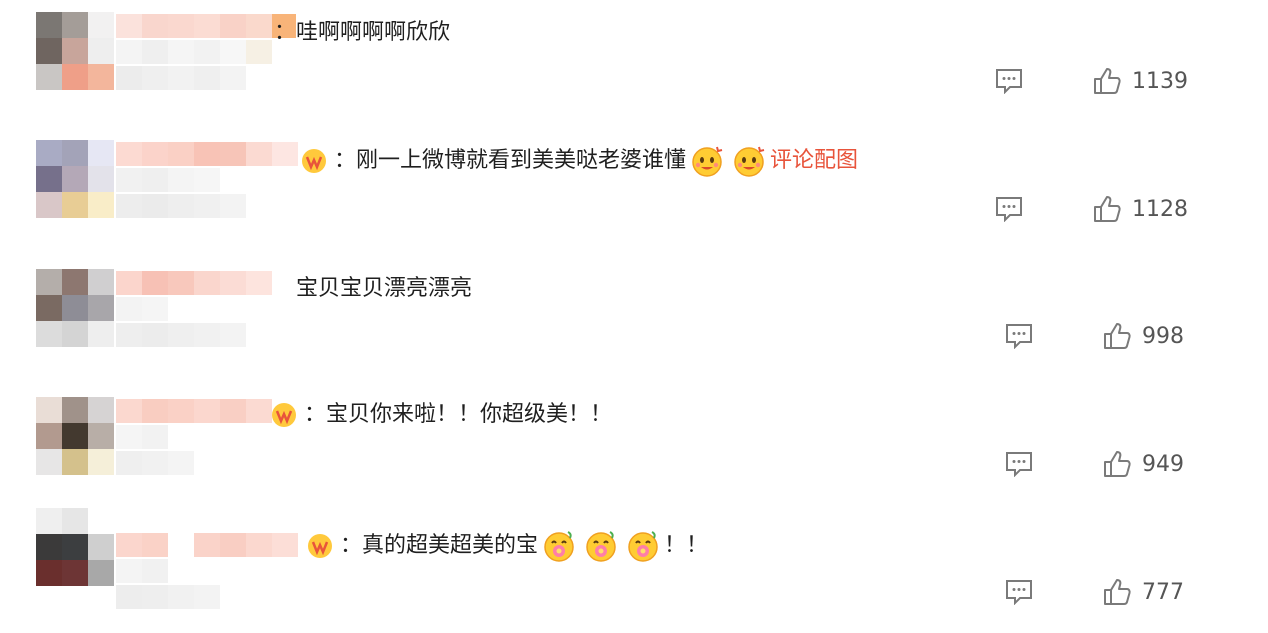 The height and width of the screenshot is (633, 1268). What do you see at coordinates (439, 545) in the screenshot?
I see `comment-text-content: ：真的超美超美的宝` at bounding box center [439, 545].